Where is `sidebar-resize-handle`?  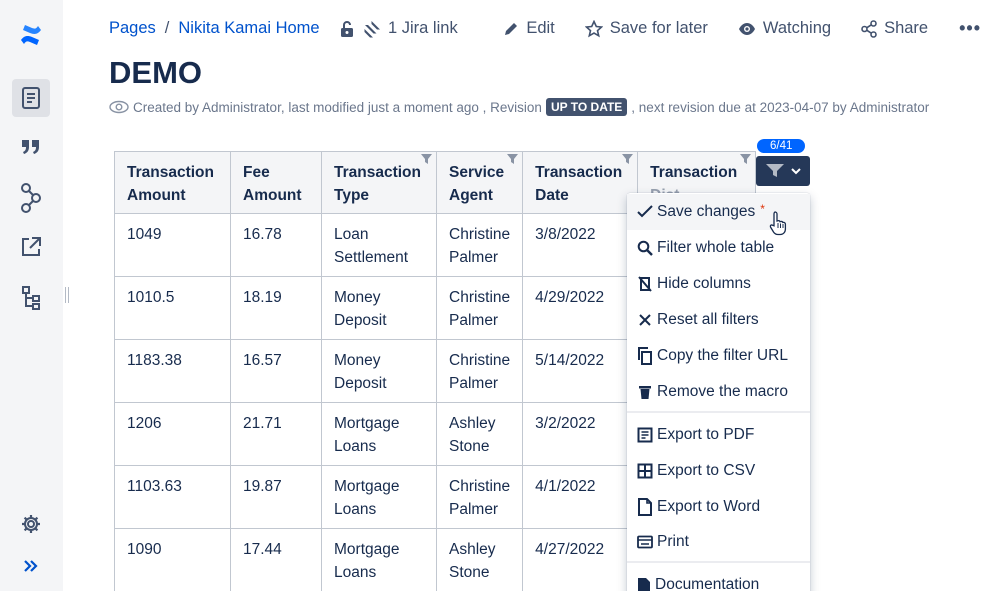 sidebar-resize-handle is located at coordinates (67, 295).